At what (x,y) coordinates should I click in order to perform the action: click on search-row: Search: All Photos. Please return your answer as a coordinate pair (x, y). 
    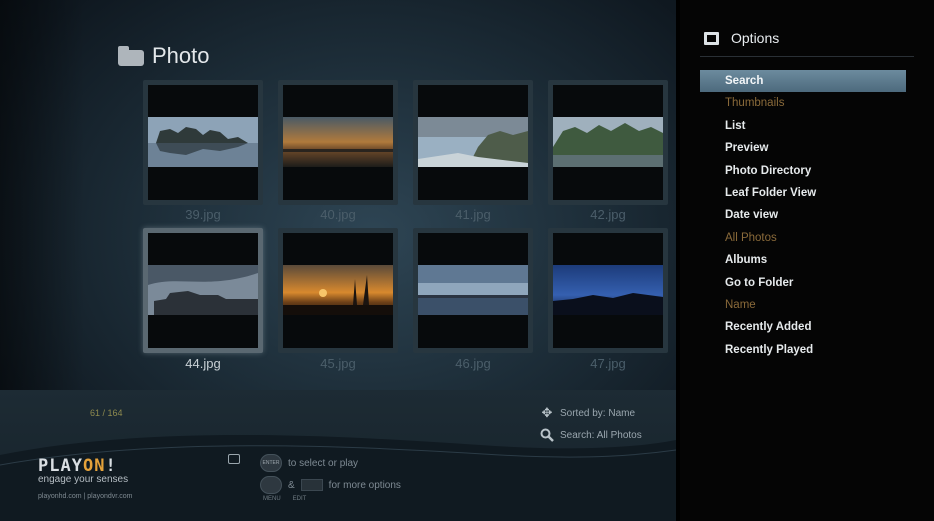
    Looking at the image, I should click on (591, 435).